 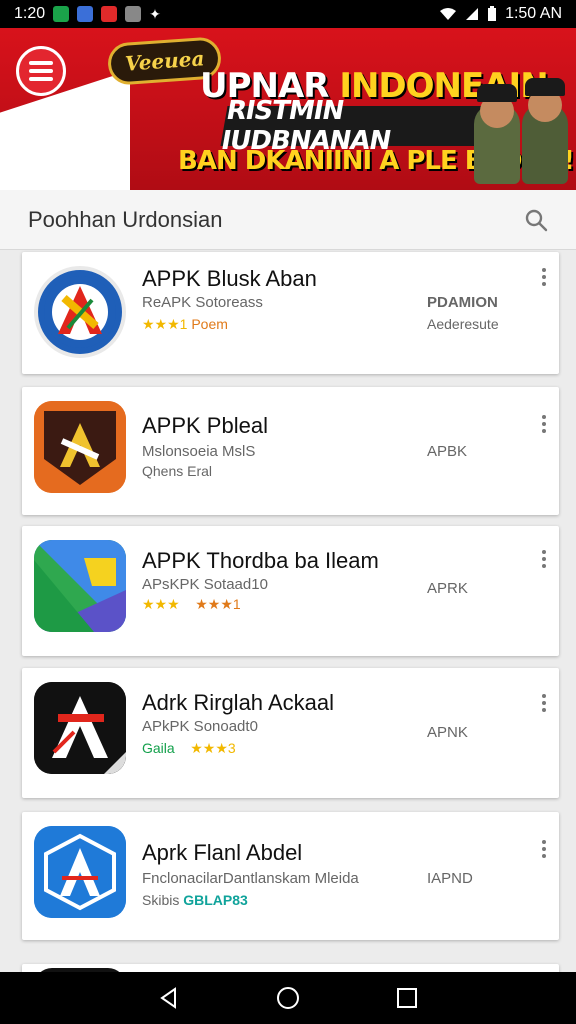 I want to click on app-notification-icon, so click(x=61, y=14).